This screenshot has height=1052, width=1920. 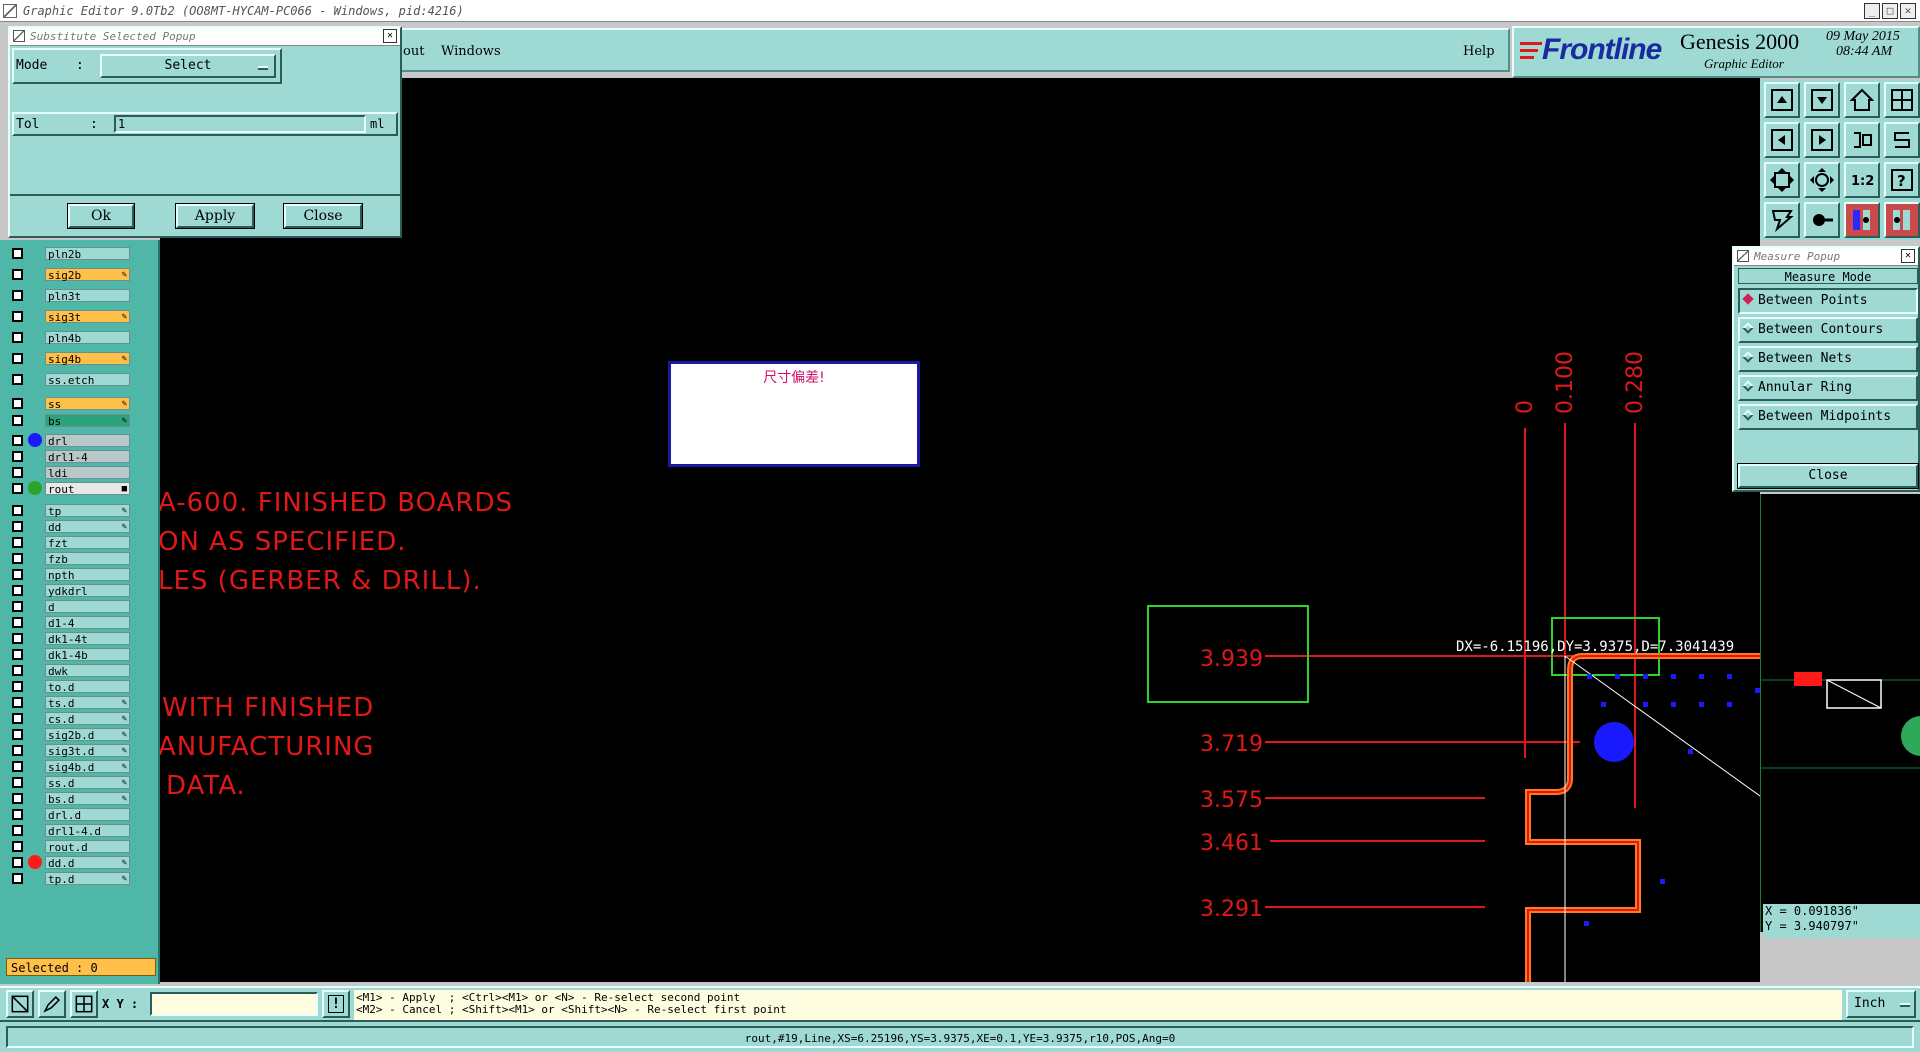 What do you see at coordinates (71, 274) in the screenshot?
I see `layer-row: sig2b ✎` at bounding box center [71, 274].